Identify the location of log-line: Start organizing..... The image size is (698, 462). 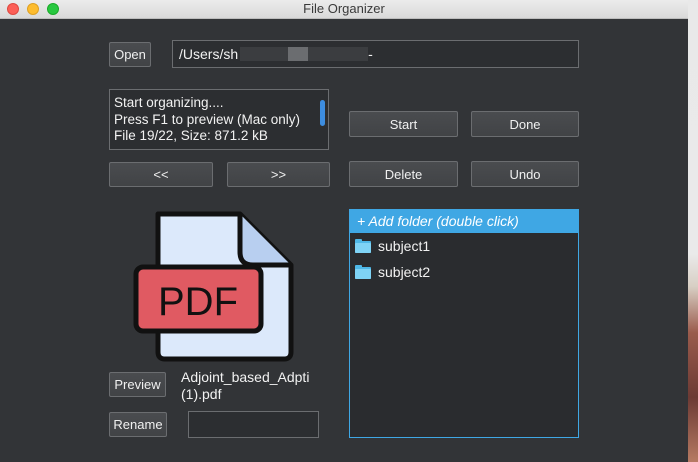
(169, 102).